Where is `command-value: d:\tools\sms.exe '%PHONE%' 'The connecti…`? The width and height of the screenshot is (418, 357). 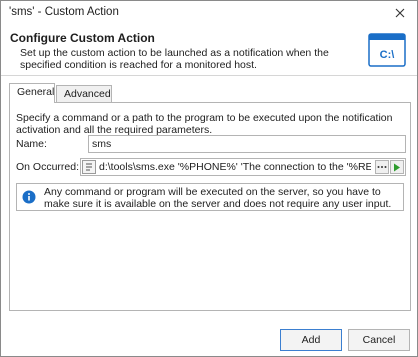
command-value: d:\tools\sms.exe '%PHONE%' 'The connecti… is located at coordinates (235, 167).